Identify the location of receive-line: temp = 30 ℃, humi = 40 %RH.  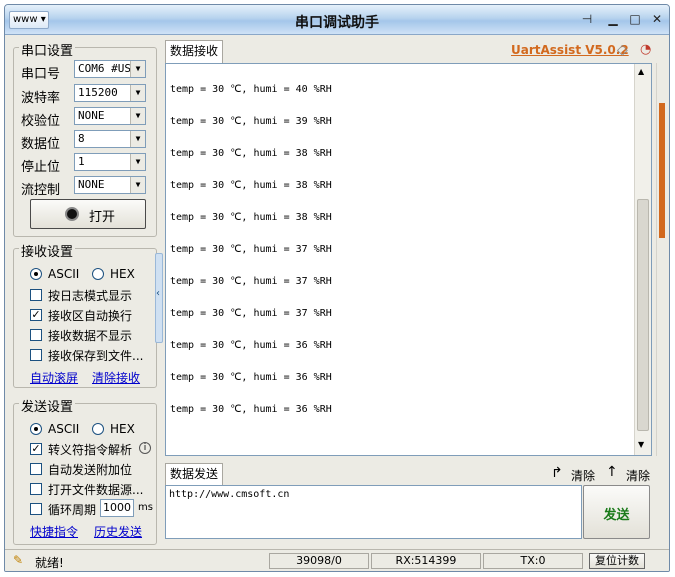
(251, 89).